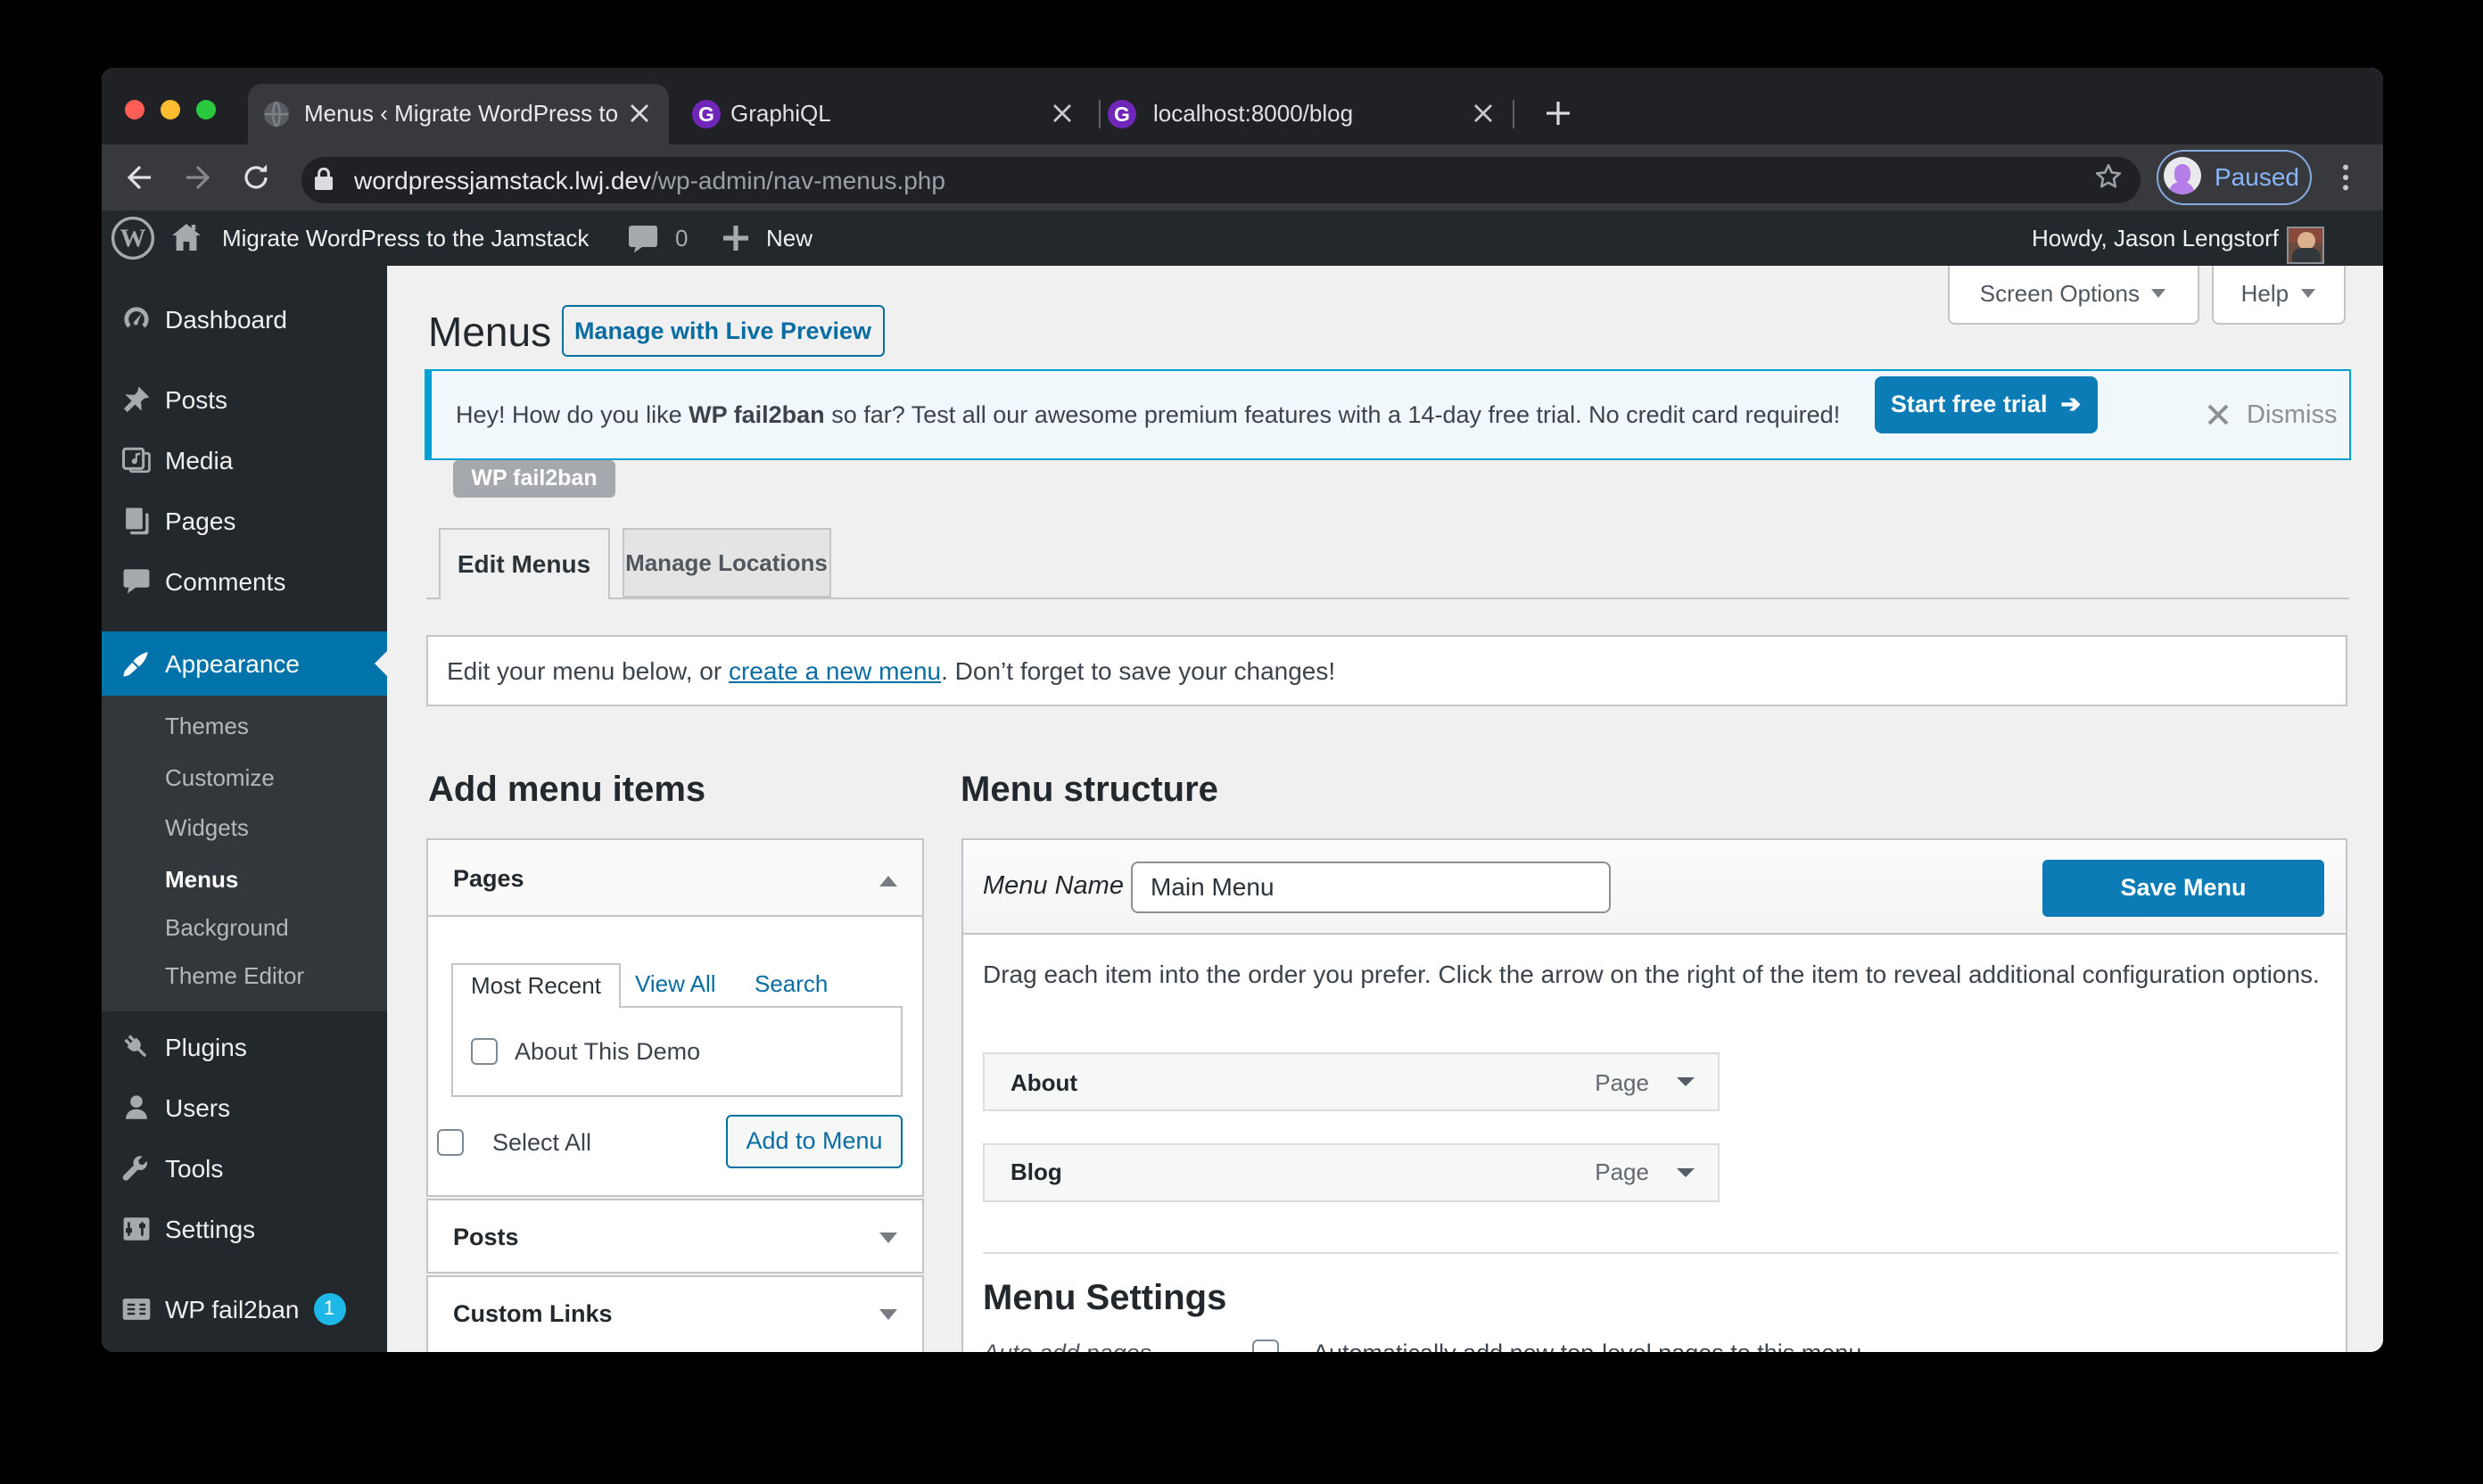 This screenshot has height=1484, width=2483. What do you see at coordinates (132, 238) in the screenshot?
I see `svg-text: W` at bounding box center [132, 238].